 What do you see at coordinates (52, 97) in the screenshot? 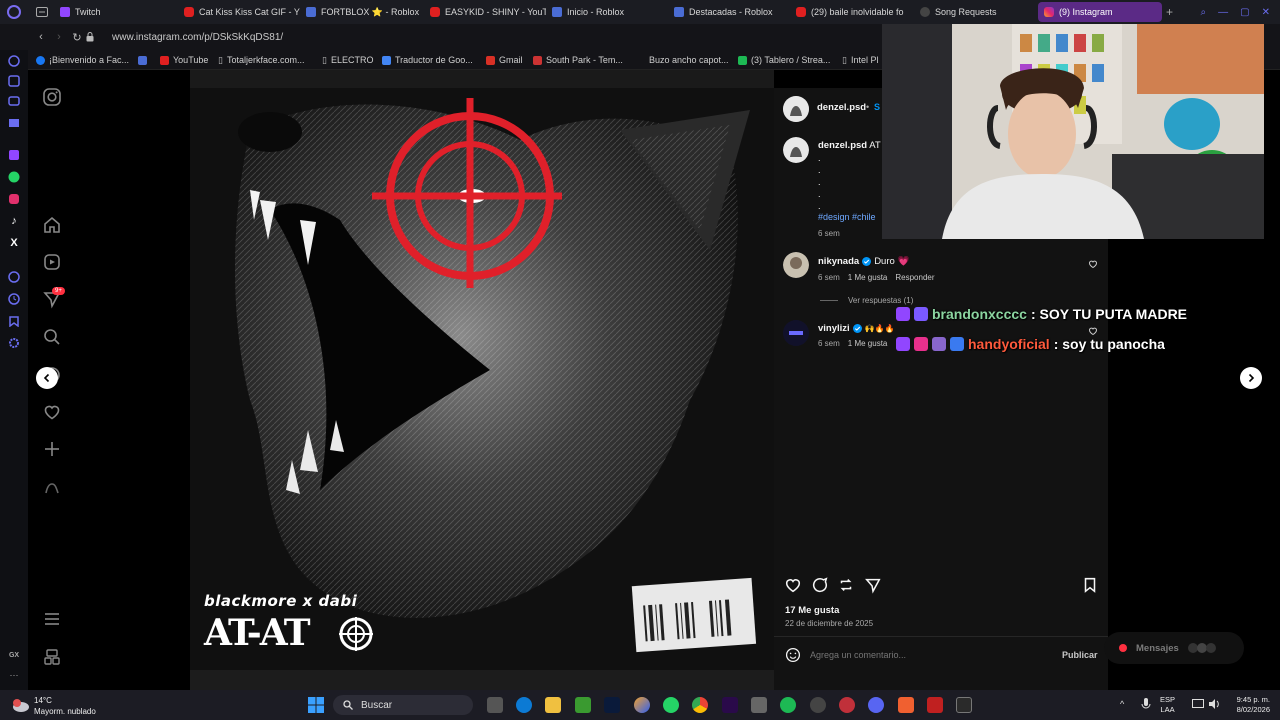
I see `instagram-logo-icon` at bounding box center [52, 97].